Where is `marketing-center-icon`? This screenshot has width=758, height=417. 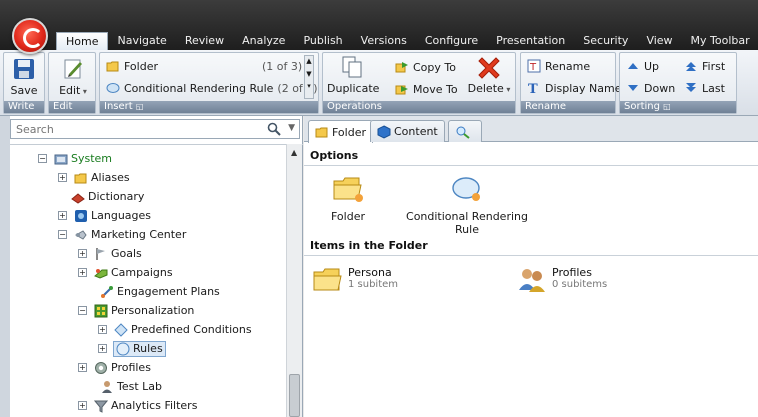
marketing-center-icon is located at coordinates (80, 234).